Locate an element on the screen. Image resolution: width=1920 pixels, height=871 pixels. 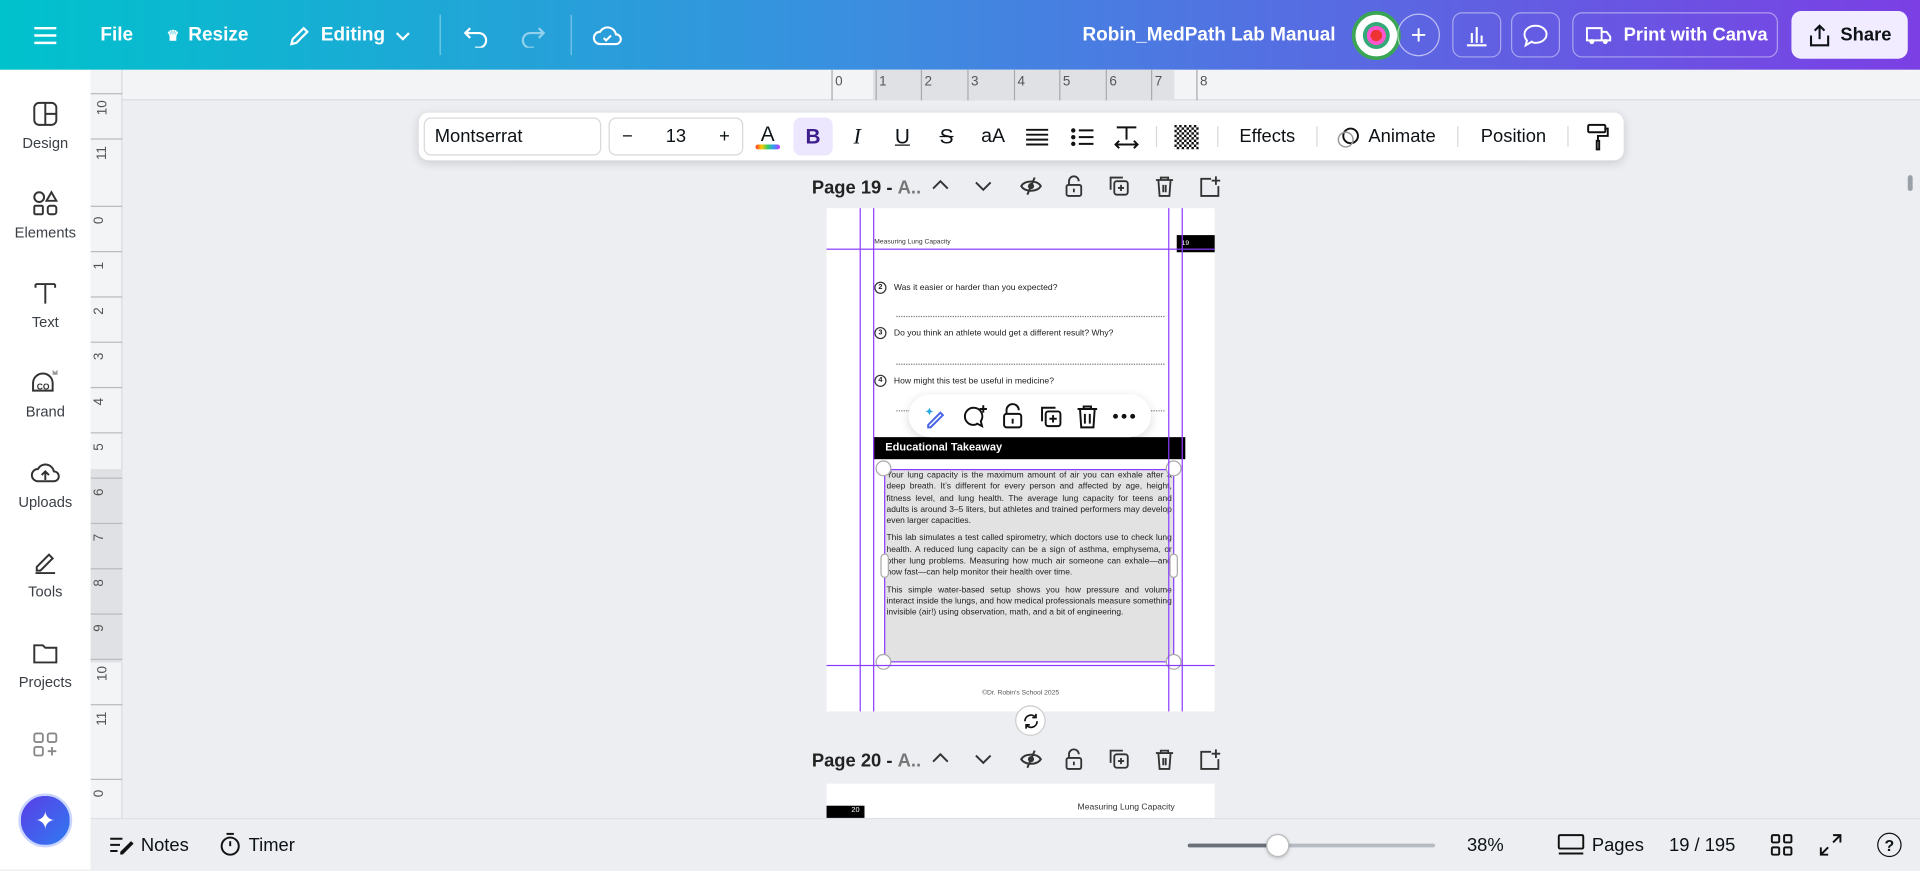
undo-icon is located at coordinates (475, 37).